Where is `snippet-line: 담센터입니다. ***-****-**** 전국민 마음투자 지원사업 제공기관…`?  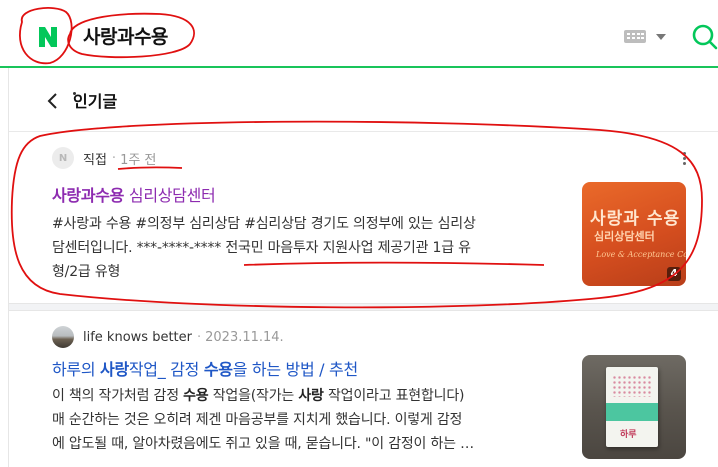 snippet-line: 담센터입니다. ***-****-**** 전국민 마음투자 지원사업 제공기관… is located at coordinates (261, 248).